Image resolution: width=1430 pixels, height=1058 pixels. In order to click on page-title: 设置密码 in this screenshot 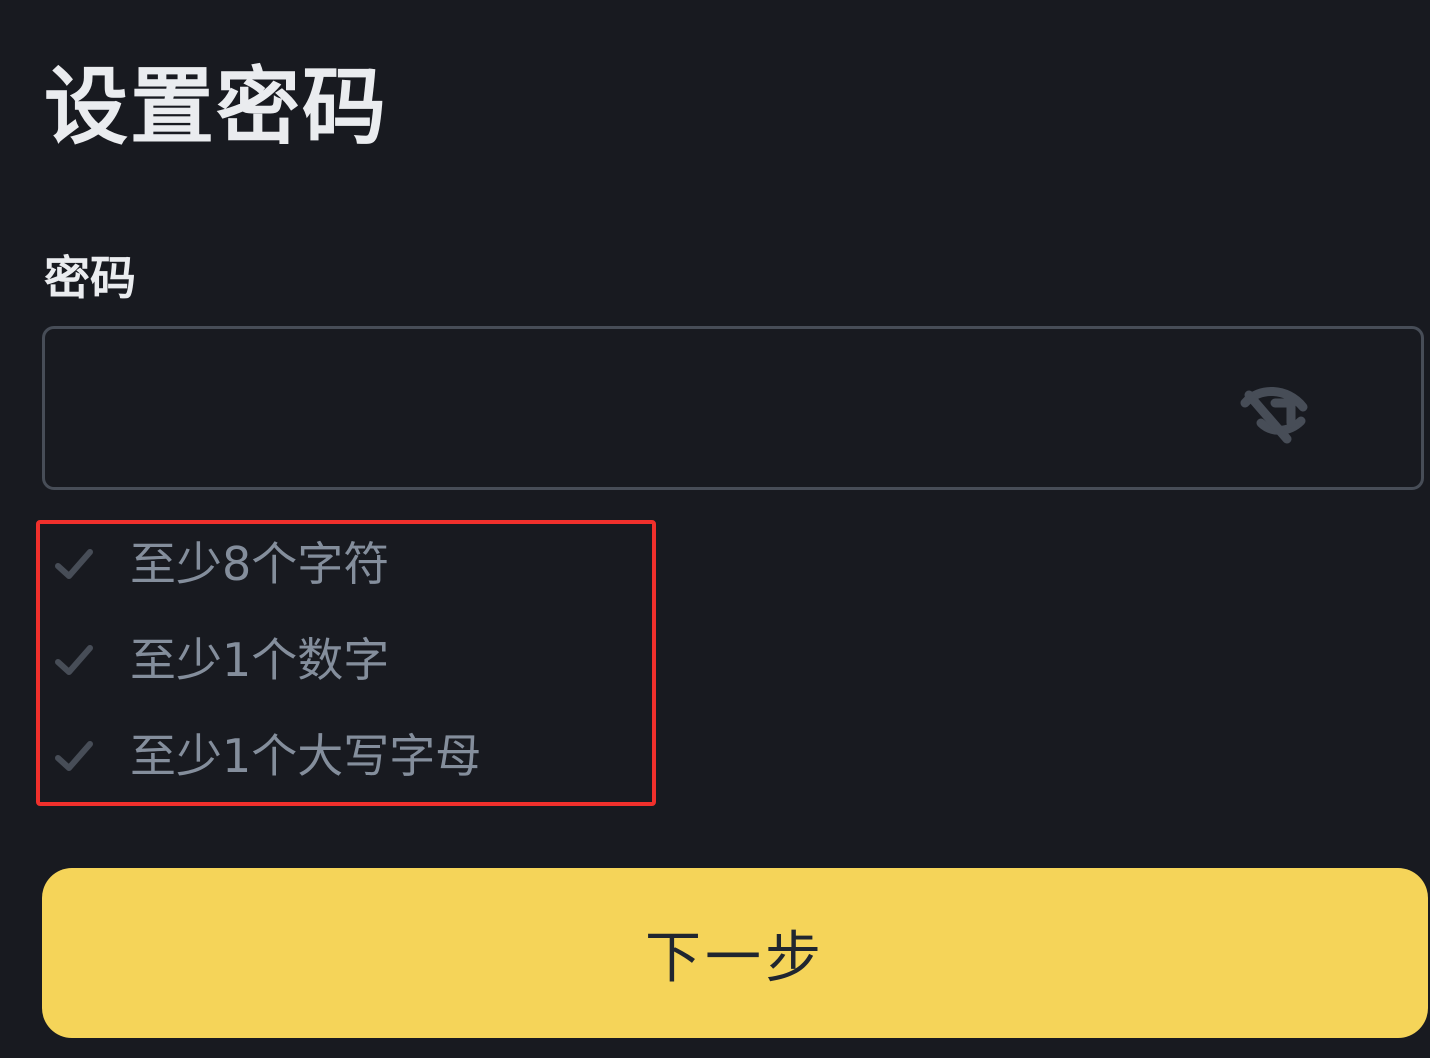, I will do `click(216, 107)`.